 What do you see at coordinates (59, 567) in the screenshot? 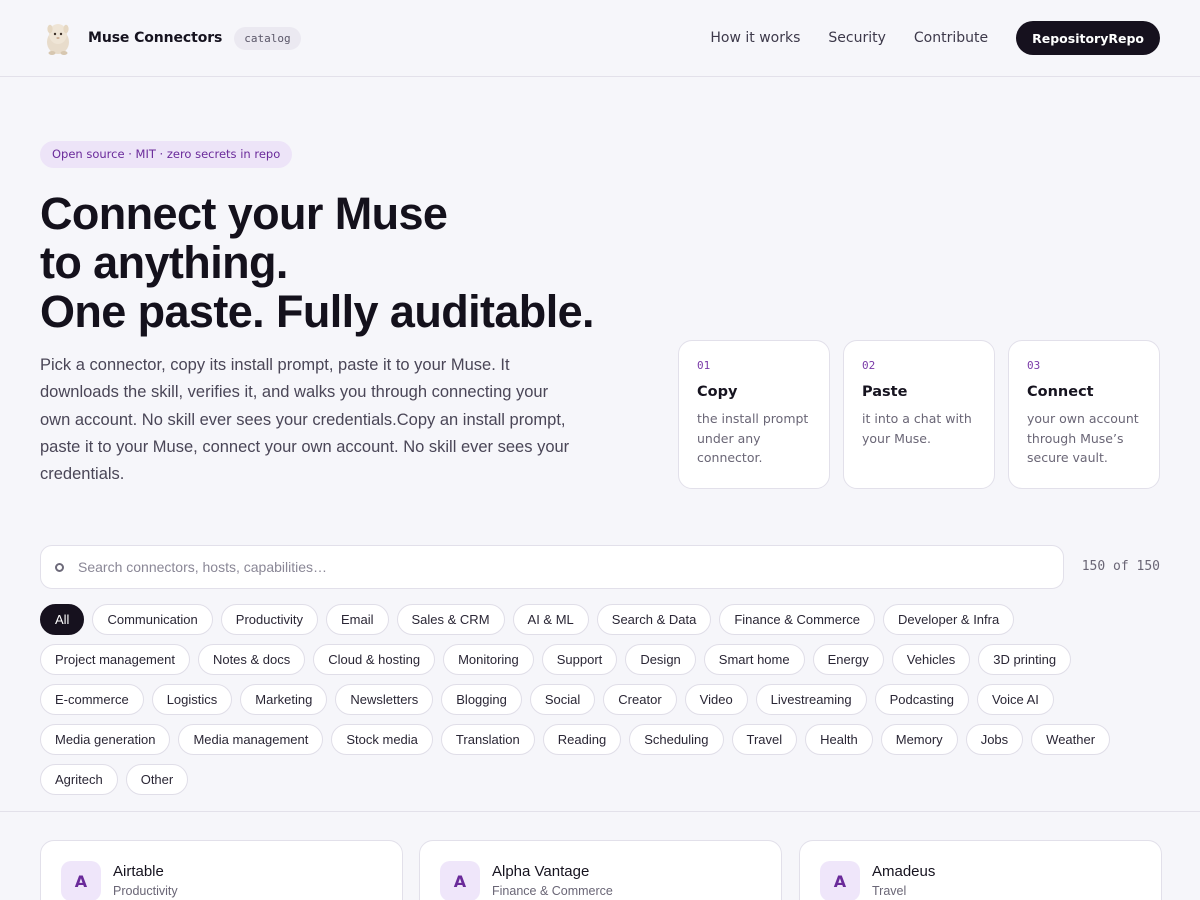
I see `search-icon` at bounding box center [59, 567].